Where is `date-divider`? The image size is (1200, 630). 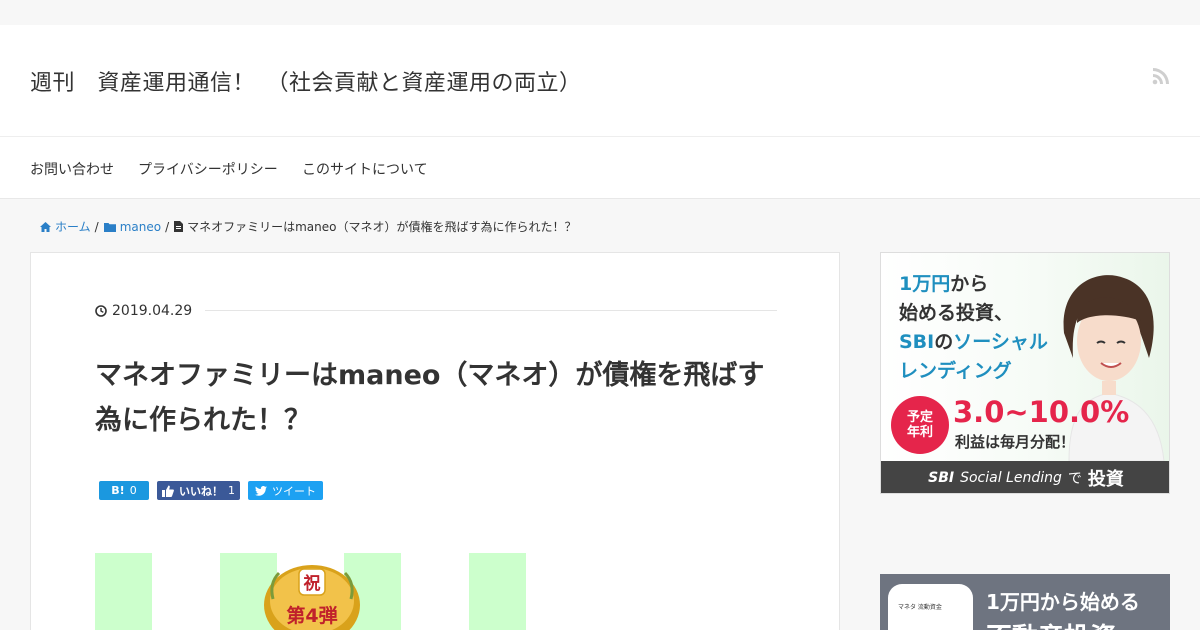
date-divider is located at coordinates (491, 310).